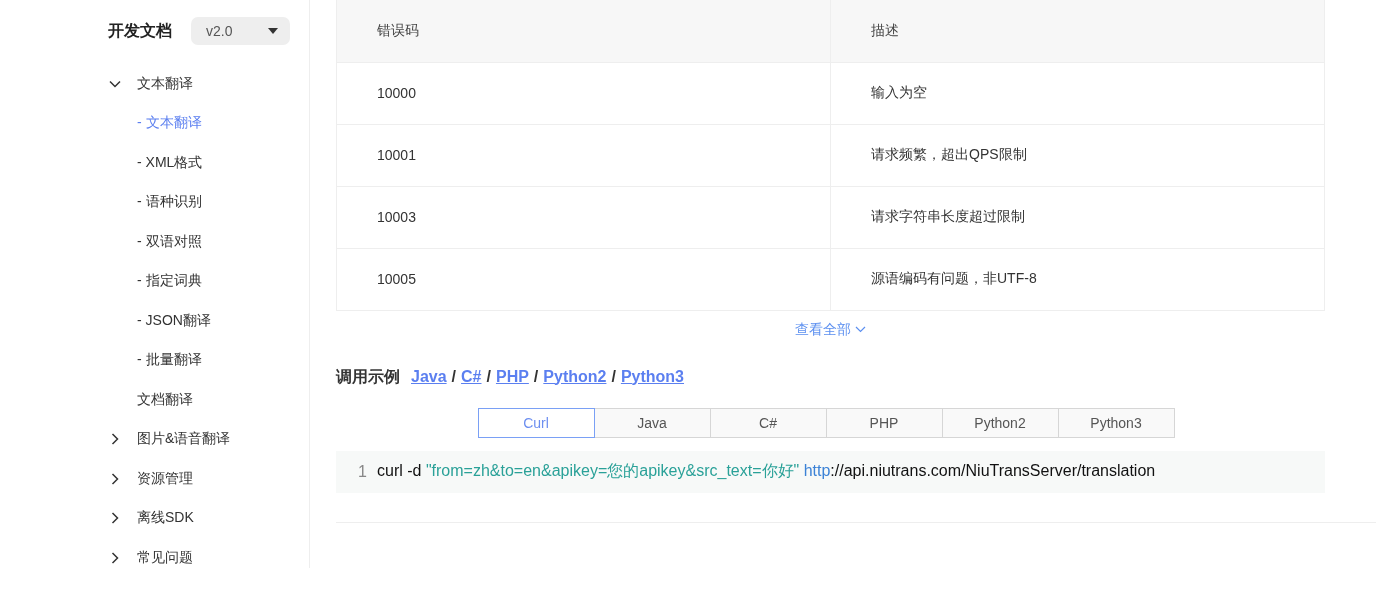 The height and width of the screenshot is (606, 1376). Describe the element at coordinates (165, 399) in the screenshot. I see `sidebar-item: 文档翻译` at that location.